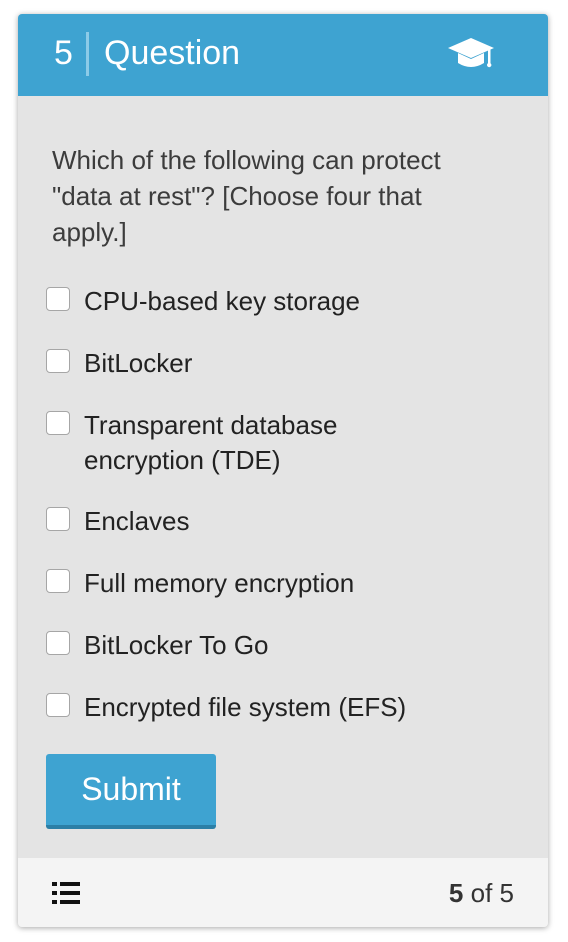  I want to click on question-header: 5 Question, so click(283, 55).